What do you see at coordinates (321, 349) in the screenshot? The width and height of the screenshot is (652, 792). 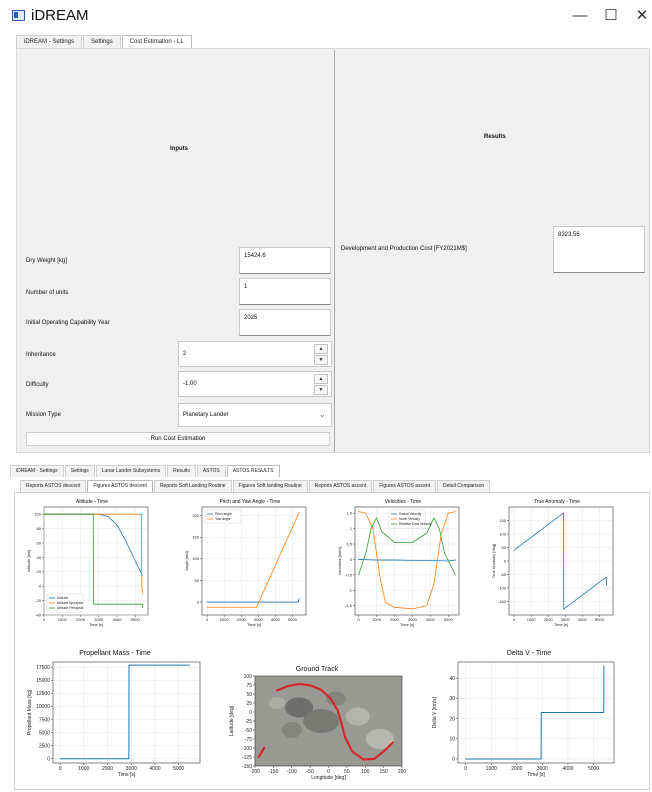 I see `inheritance-up-icon: ▲` at bounding box center [321, 349].